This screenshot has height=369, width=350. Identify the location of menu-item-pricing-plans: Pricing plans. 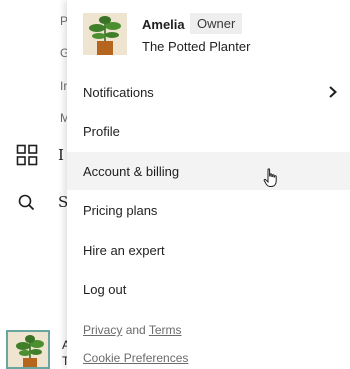
(208, 210).